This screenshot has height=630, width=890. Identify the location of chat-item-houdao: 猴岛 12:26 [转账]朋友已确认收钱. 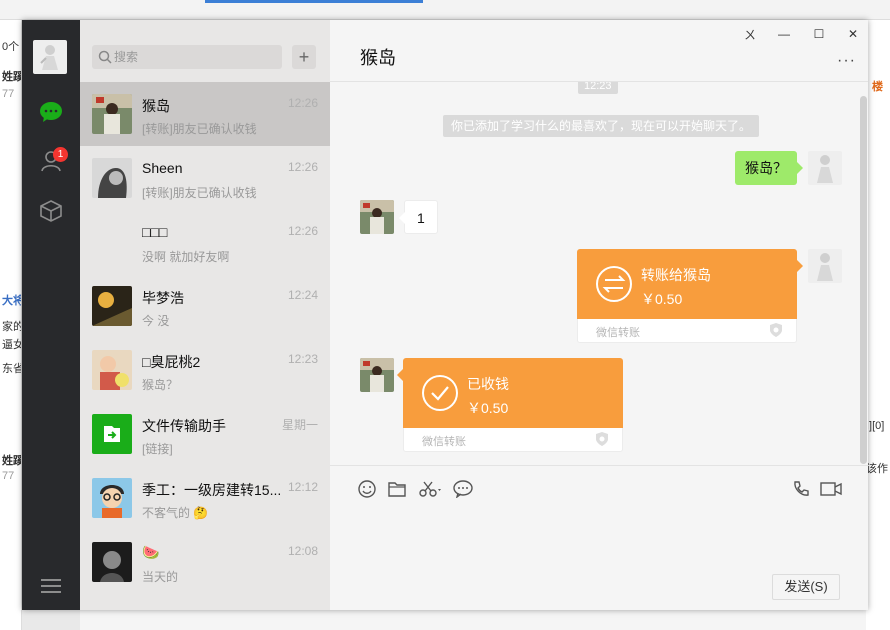
(205, 114).